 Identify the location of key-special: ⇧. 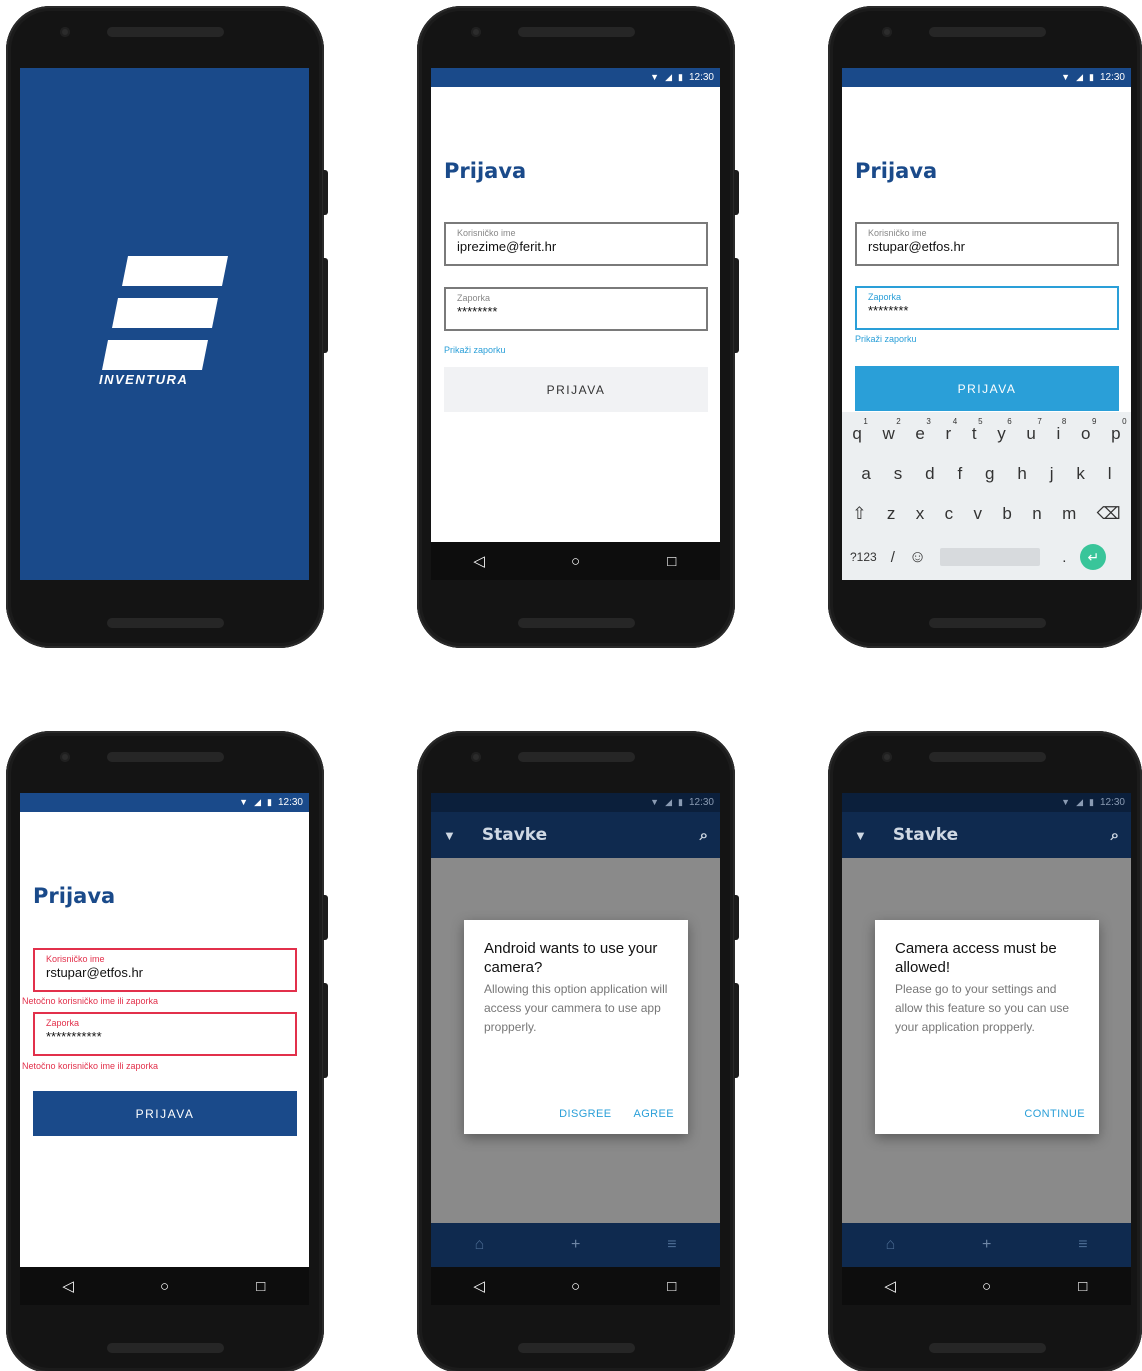
(859, 514).